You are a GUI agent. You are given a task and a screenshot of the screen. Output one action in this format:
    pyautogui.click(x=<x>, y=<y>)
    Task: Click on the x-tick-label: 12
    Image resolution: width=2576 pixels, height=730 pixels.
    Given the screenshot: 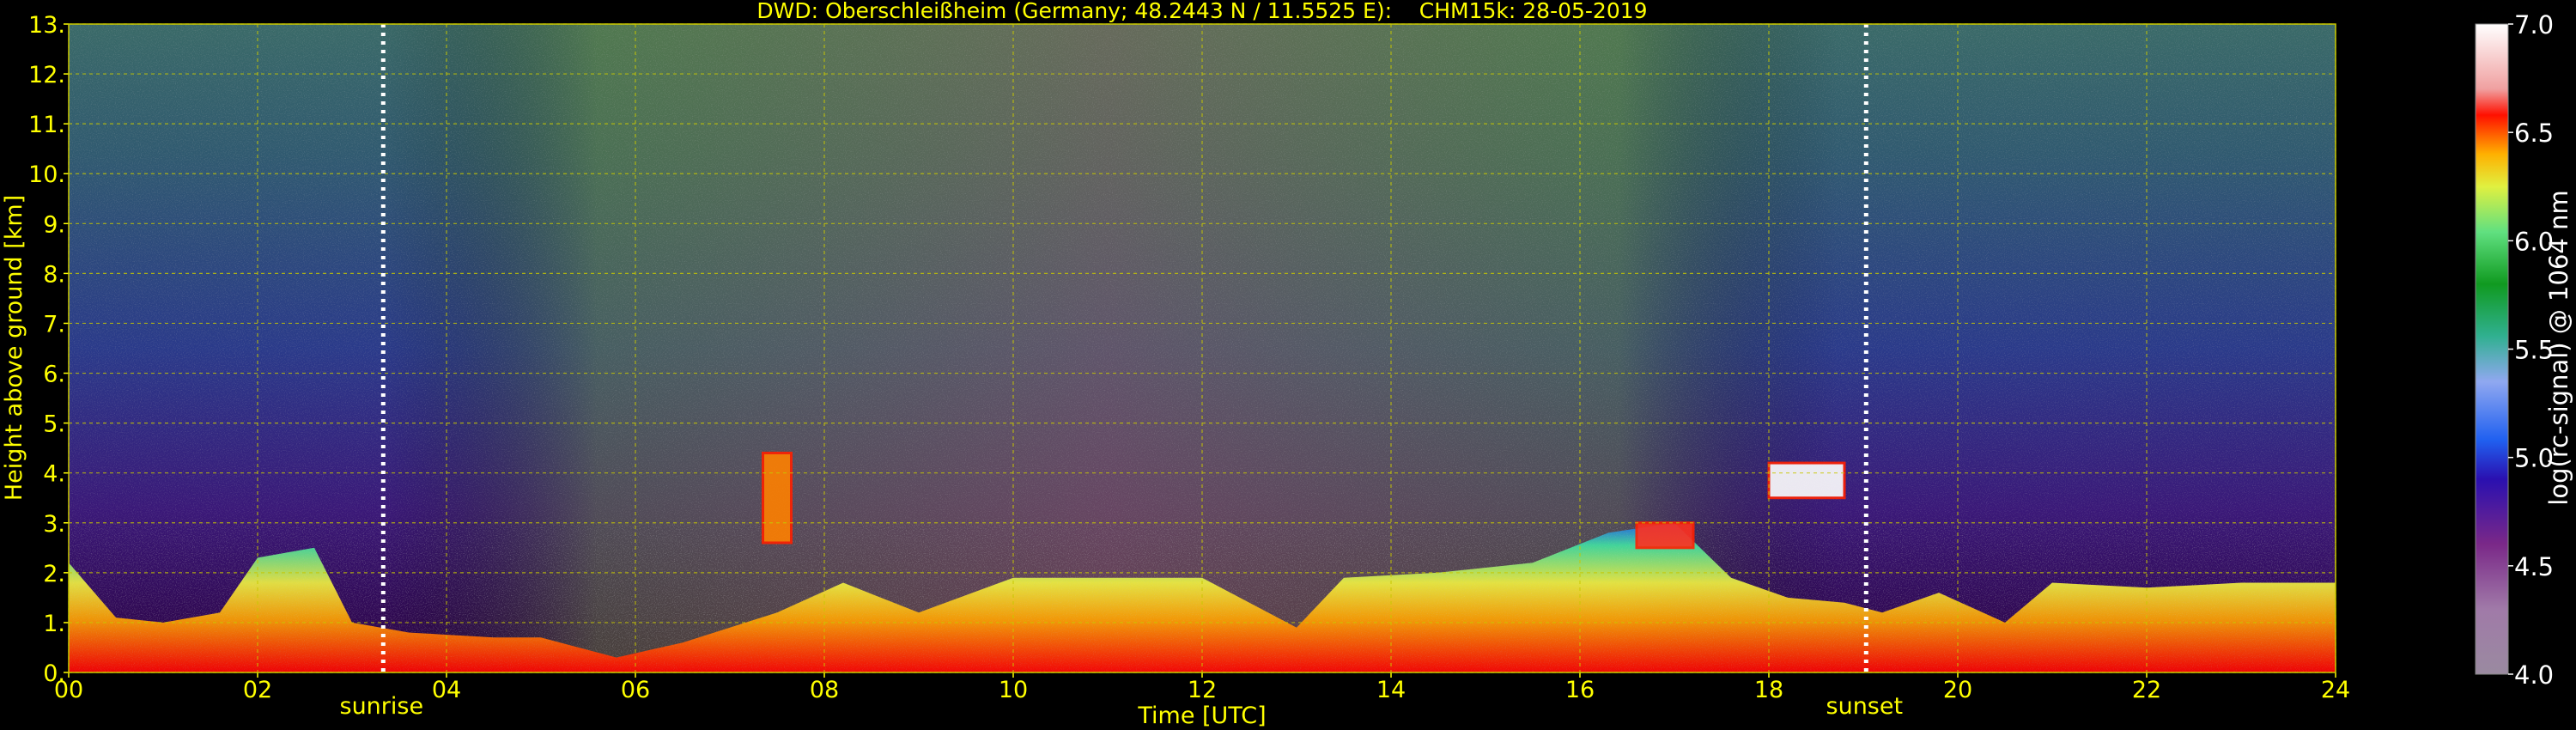 What is the action you would take?
    pyautogui.click(x=1202, y=690)
    